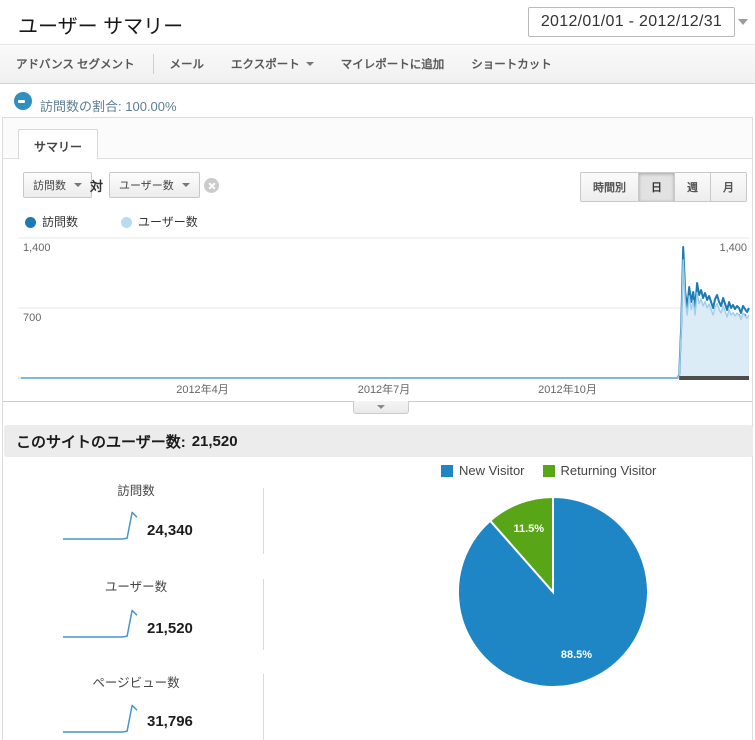 The width and height of the screenshot is (755, 740). Describe the element at coordinates (136, 587) in the screenshot. I see `metric-users-label: ユーザー数` at that location.